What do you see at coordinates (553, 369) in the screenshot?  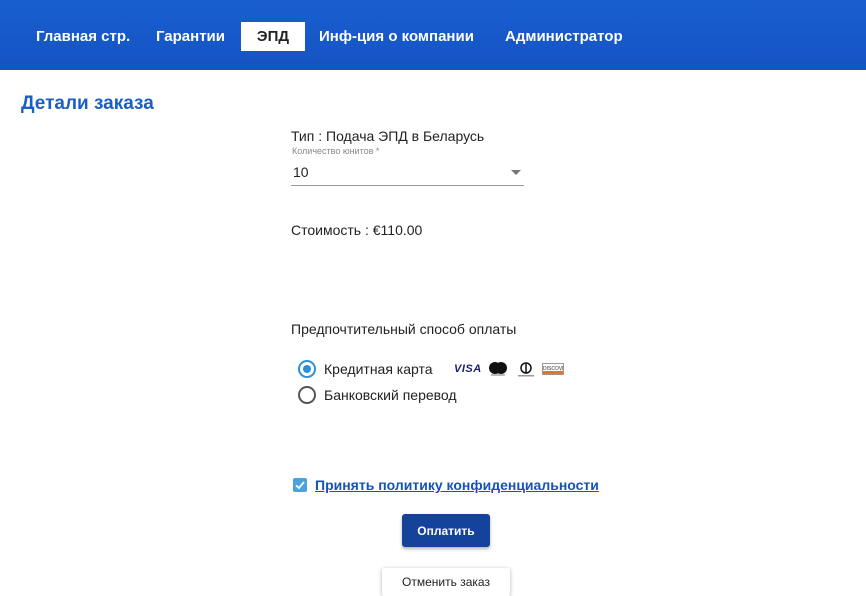 I see `discover-logo: DISCOVER` at bounding box center [553, 369].